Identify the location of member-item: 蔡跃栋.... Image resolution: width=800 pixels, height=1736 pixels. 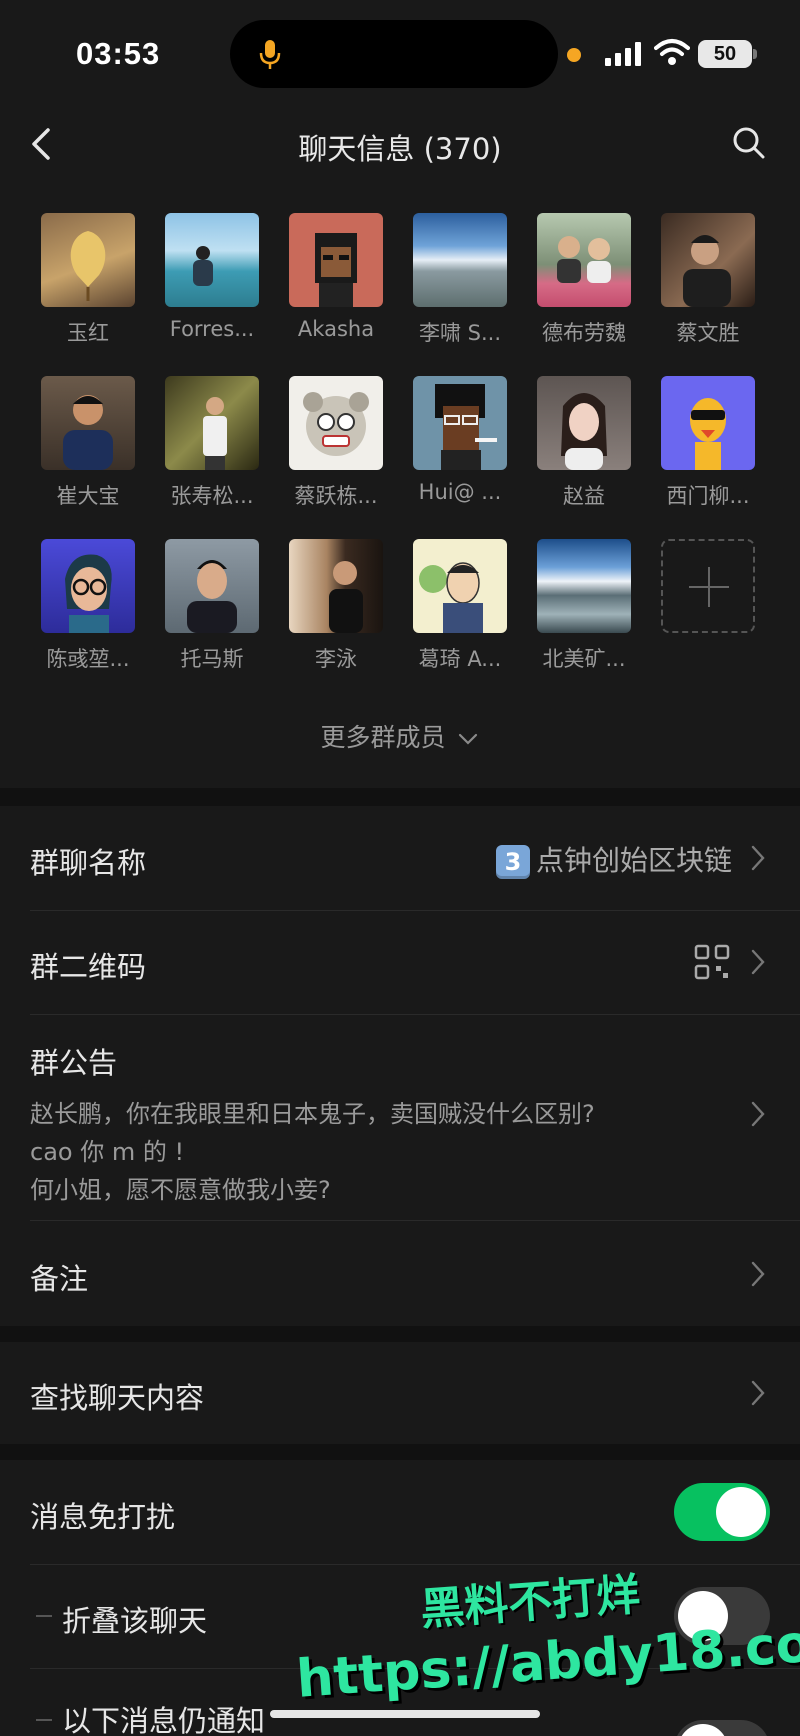
(336, 443).